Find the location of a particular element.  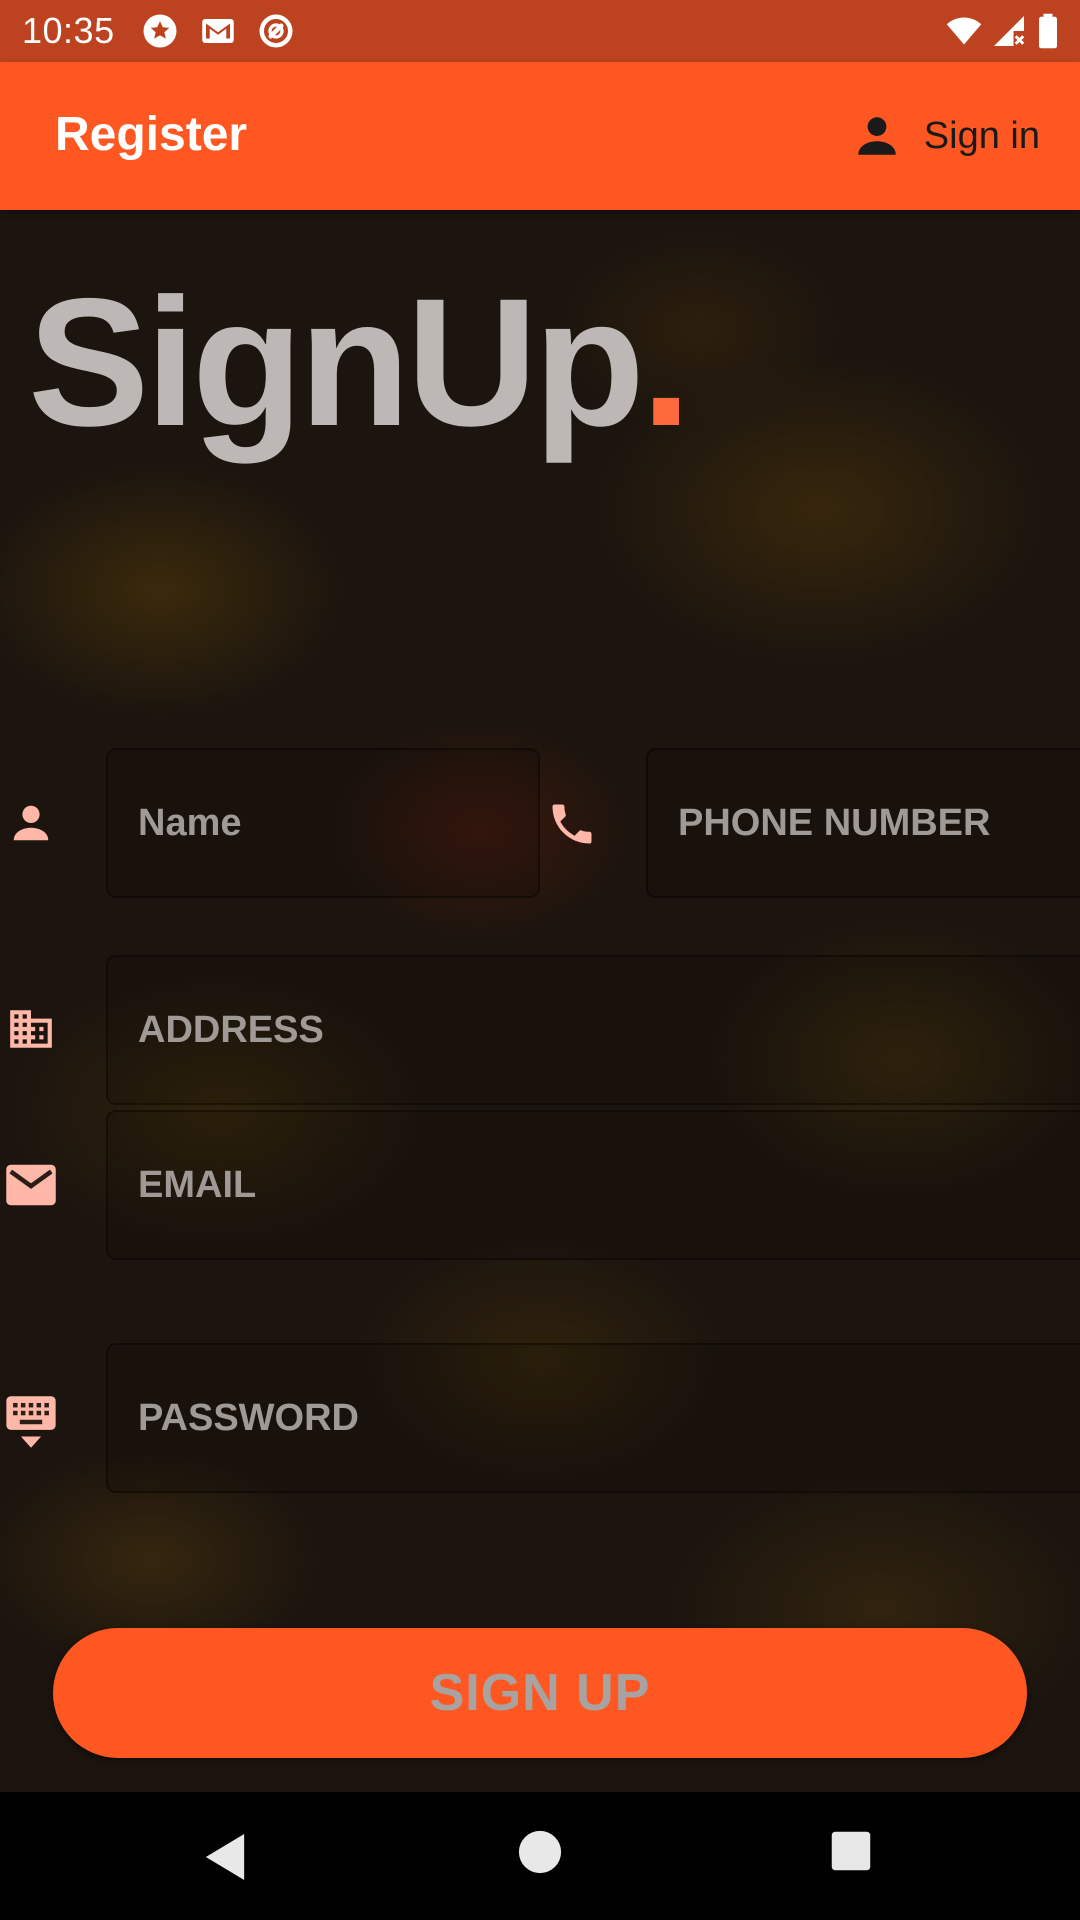

app-title: Register is located at coordinates (151, 134).